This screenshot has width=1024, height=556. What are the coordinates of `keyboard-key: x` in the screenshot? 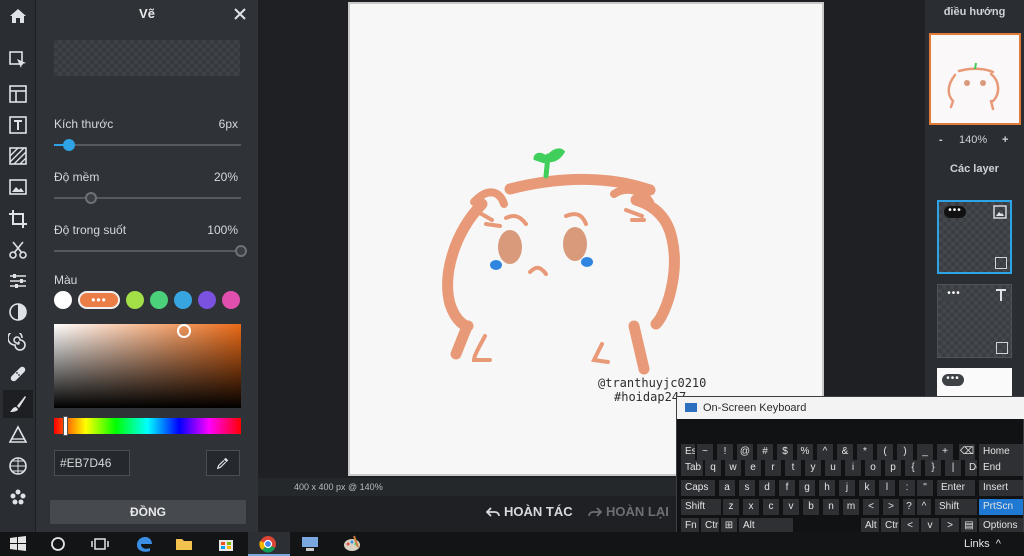 It's located at (751, 507).